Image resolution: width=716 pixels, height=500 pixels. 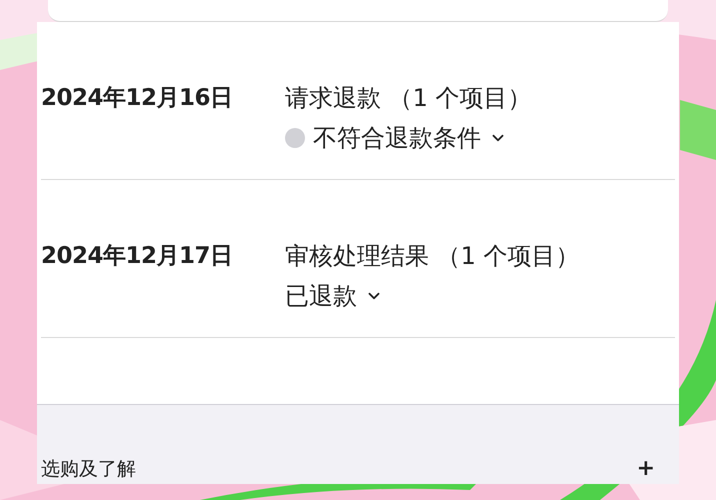 What do you see at coordinates (432, 256) in the screenshot?
I see `request-title: 审核处理结果 （1 个项目）` at bounding box center [432, 256].